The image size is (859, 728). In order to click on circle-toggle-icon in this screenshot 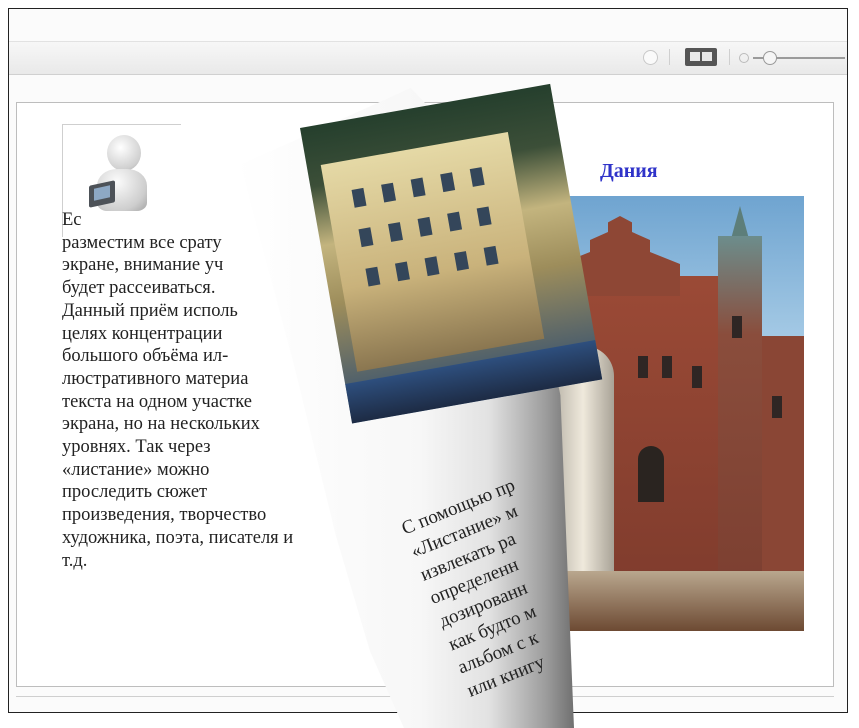, I will do `click(650, 57)`.